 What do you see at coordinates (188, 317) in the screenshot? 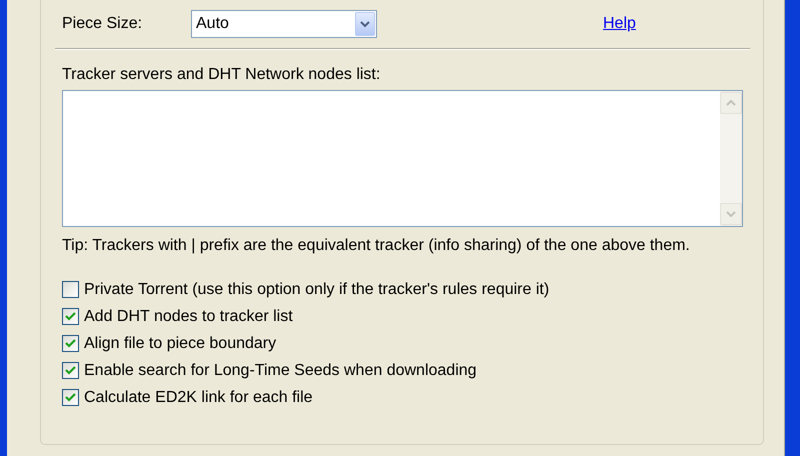
I see `checkbox-label: Add DHT nodes to tracker list` at bounding box center [188, 317].